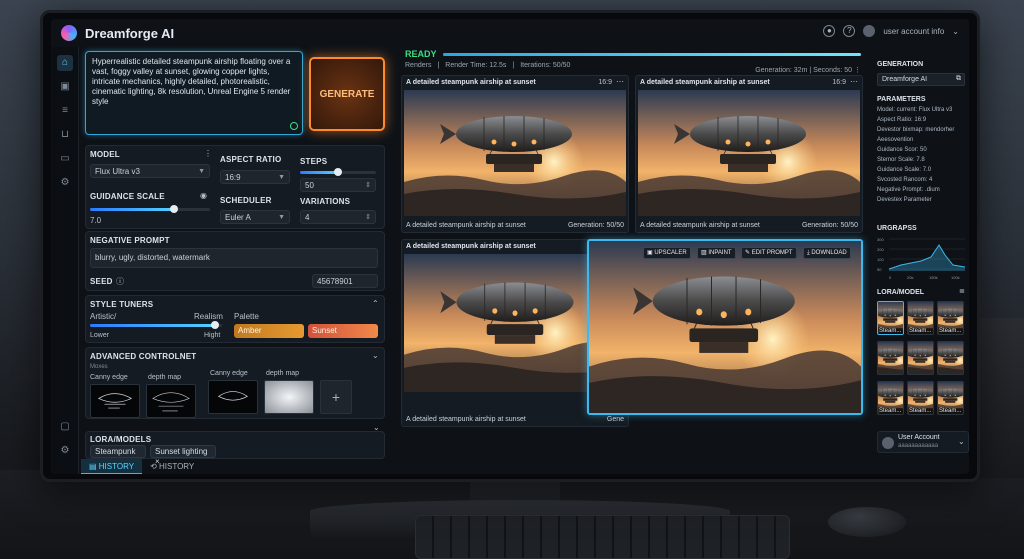  I want to click on steps-slider-knob, so click(338, 172).